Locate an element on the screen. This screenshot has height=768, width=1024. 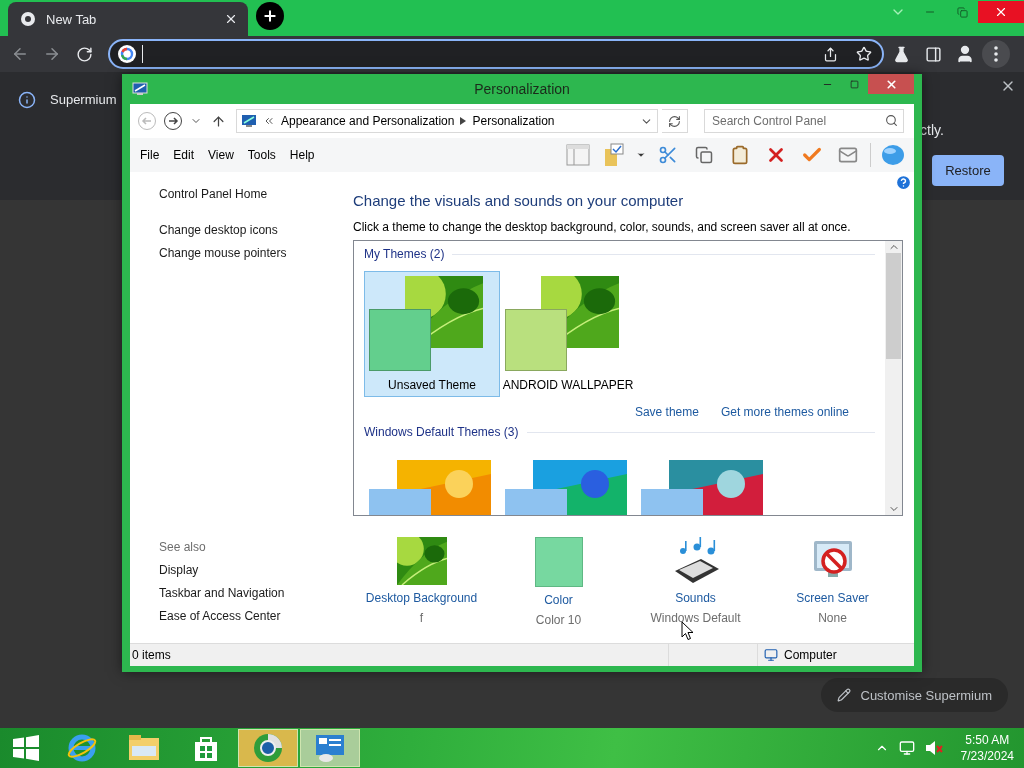
envelope-icon is located at coordinates (848, 155).